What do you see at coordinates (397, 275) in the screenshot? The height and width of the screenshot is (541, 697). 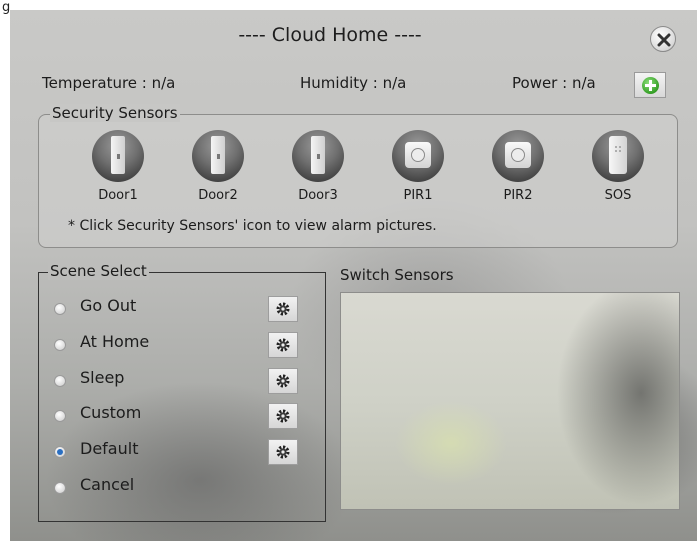 I see `switch-sensors-title: Switch Sensors` at bounding box center [397, 275].